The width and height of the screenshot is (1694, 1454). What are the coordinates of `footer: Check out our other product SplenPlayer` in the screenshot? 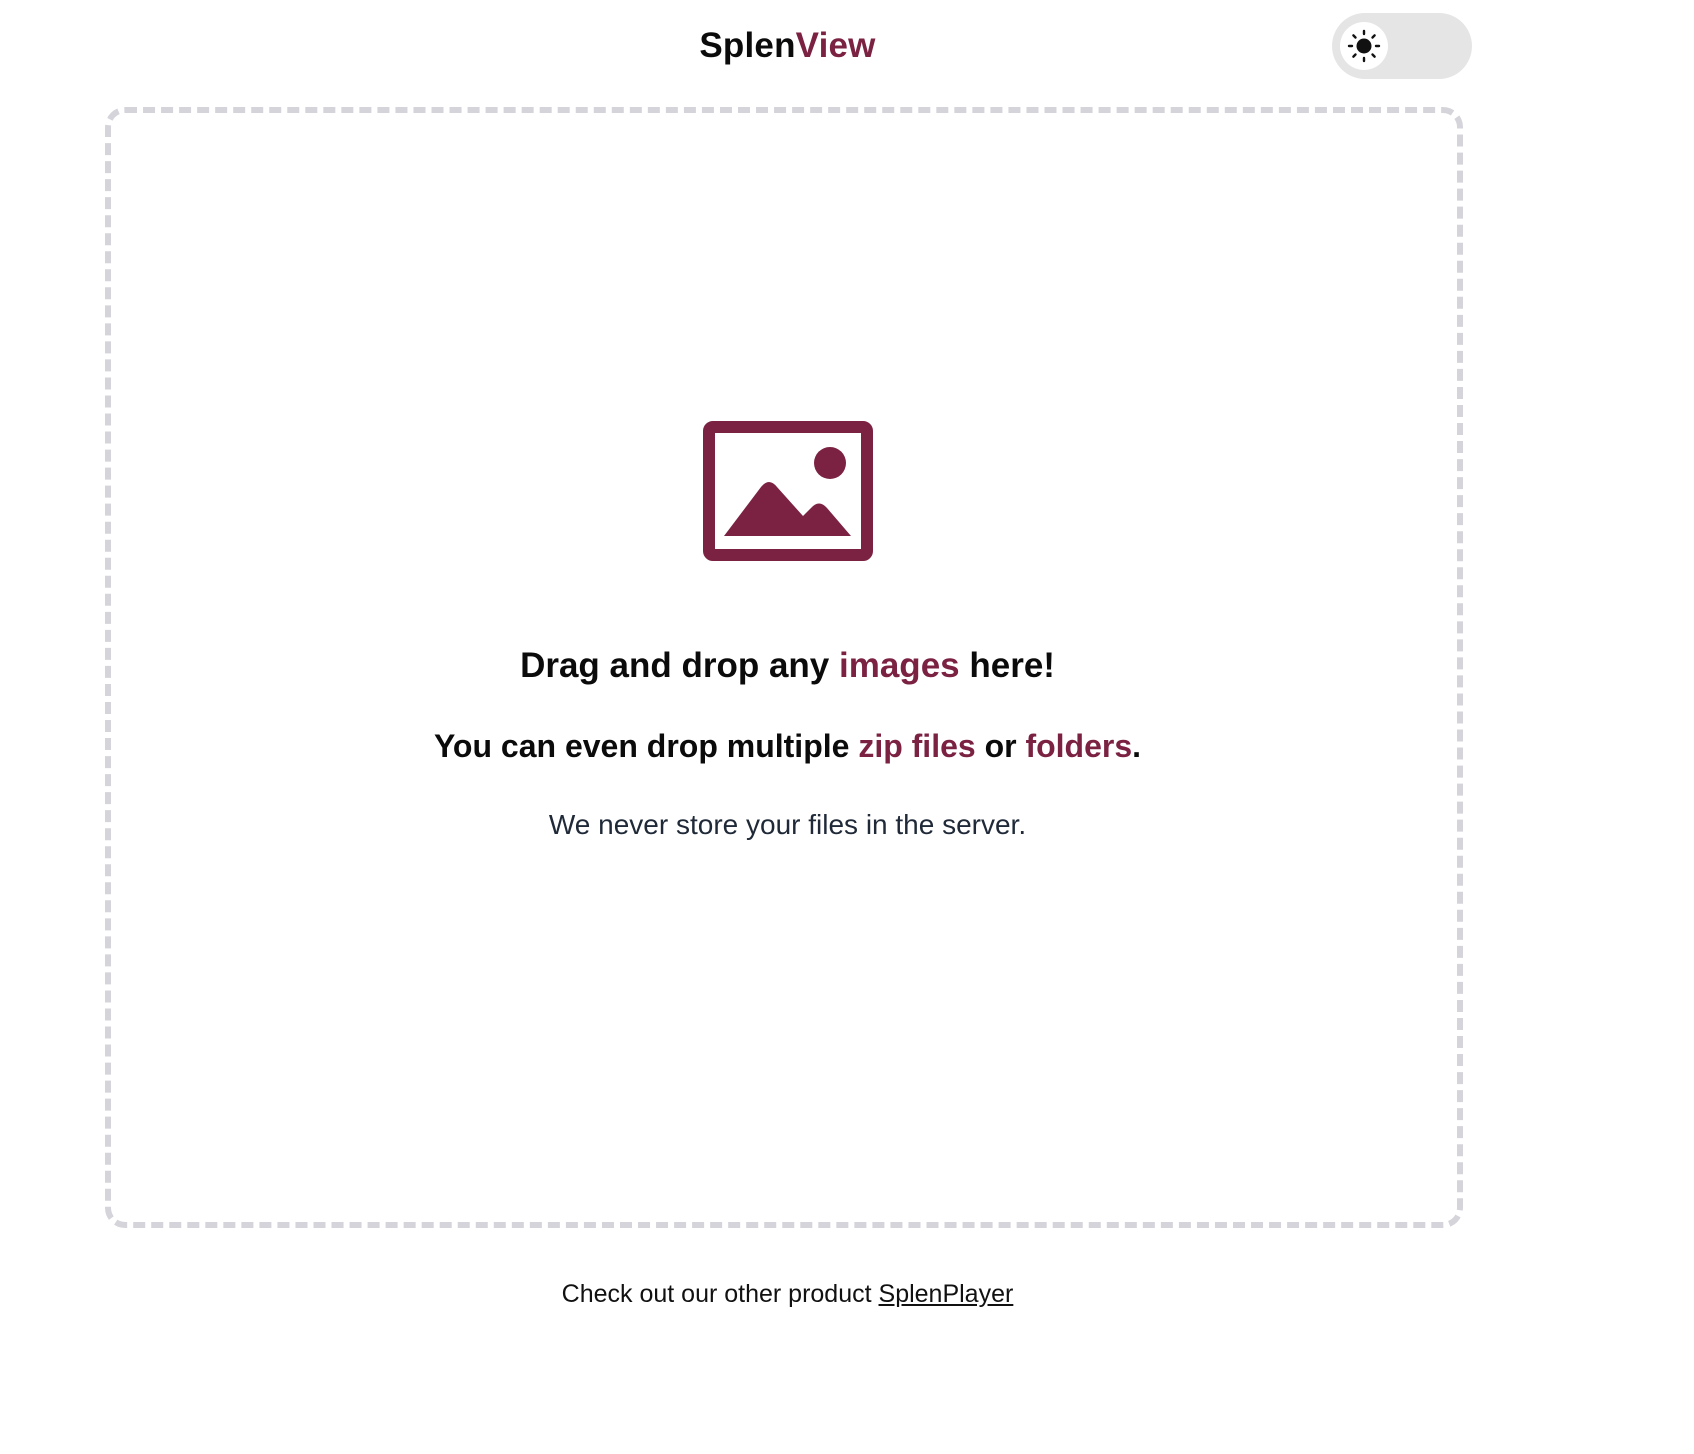 It's located at (787, 1294).